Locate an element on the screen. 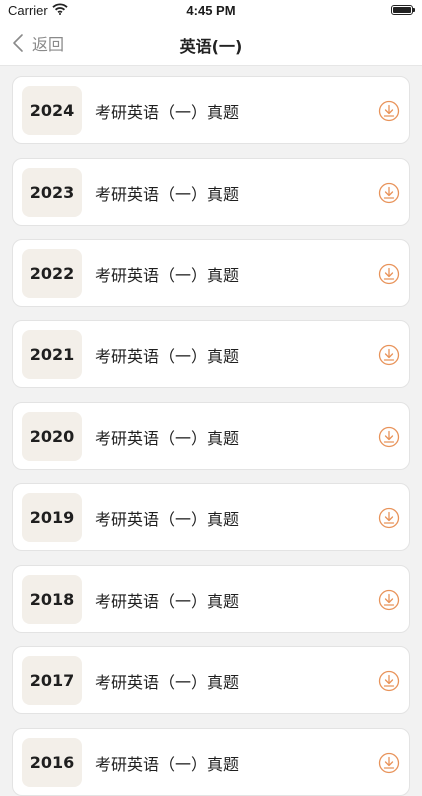  navigation-bar: 返回 英语(一) is located at coordinates (211, 44).